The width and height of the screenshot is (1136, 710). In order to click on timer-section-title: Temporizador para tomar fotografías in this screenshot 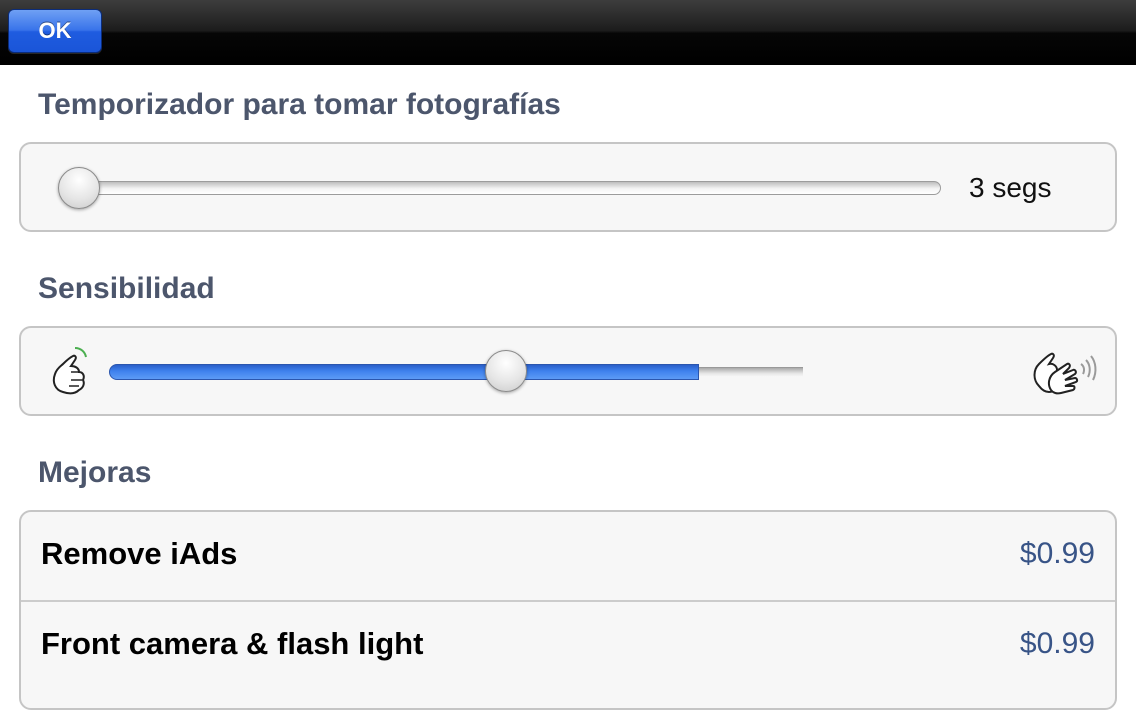, I will do `click(299, 104)`.